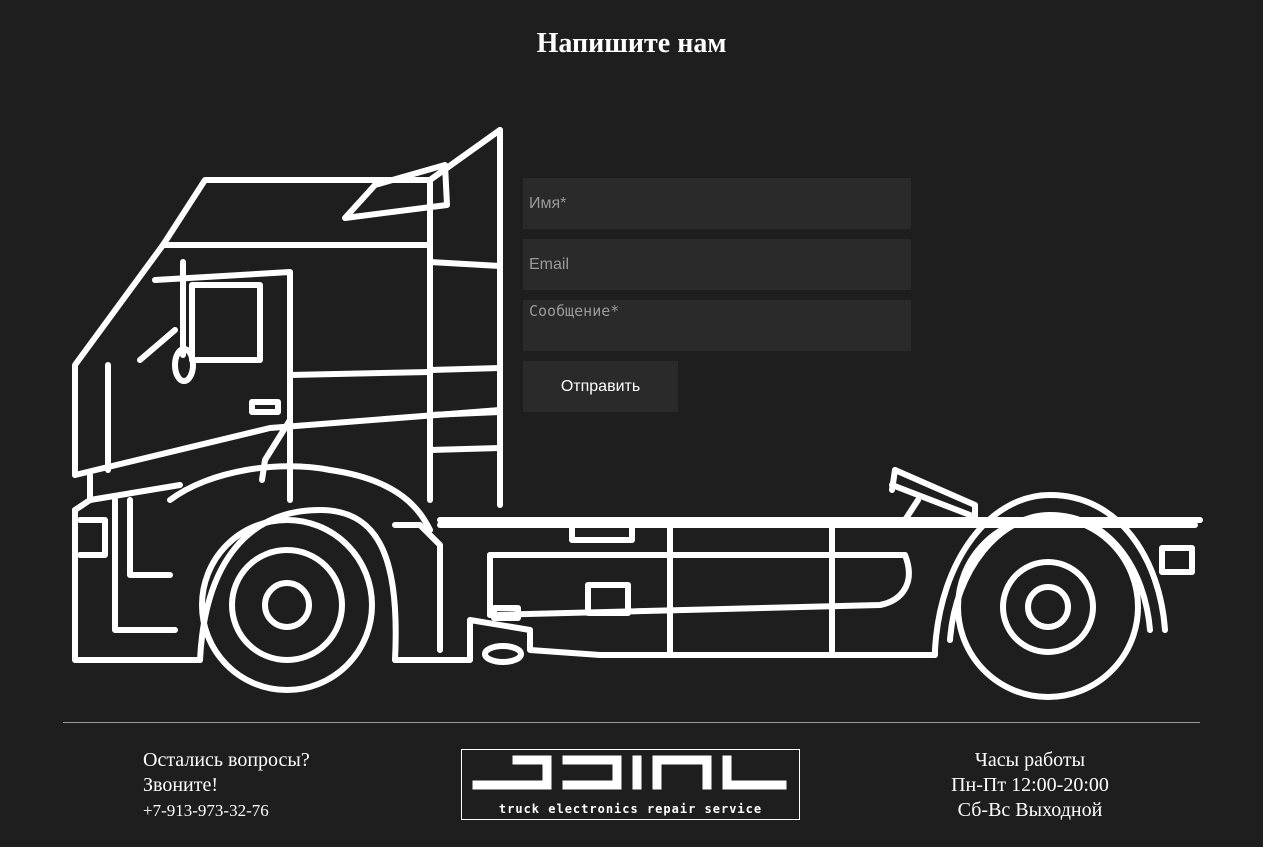 This screenshot has height=847, width=1263. What do you see at coordinates (717, 203) in the screenshot?
I see `name-field` at bounding box center [717, 203].